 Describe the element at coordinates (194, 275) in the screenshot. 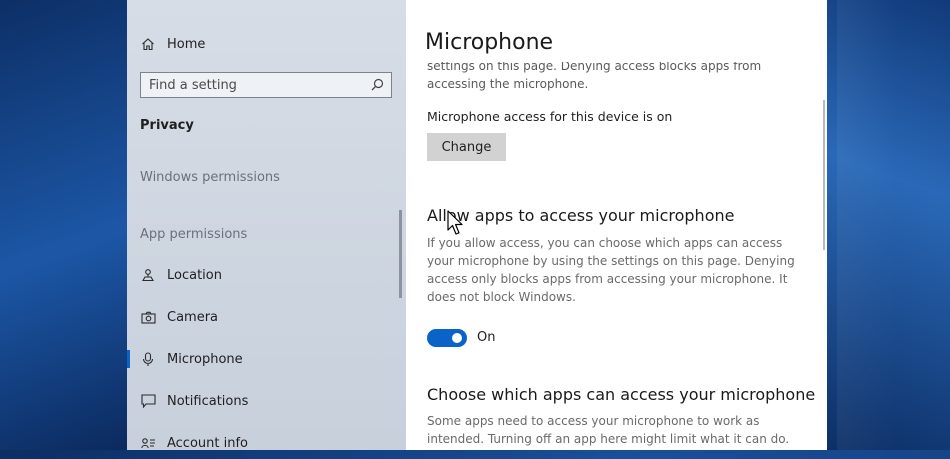

I see `sidebar-item-label: Location` at that location.